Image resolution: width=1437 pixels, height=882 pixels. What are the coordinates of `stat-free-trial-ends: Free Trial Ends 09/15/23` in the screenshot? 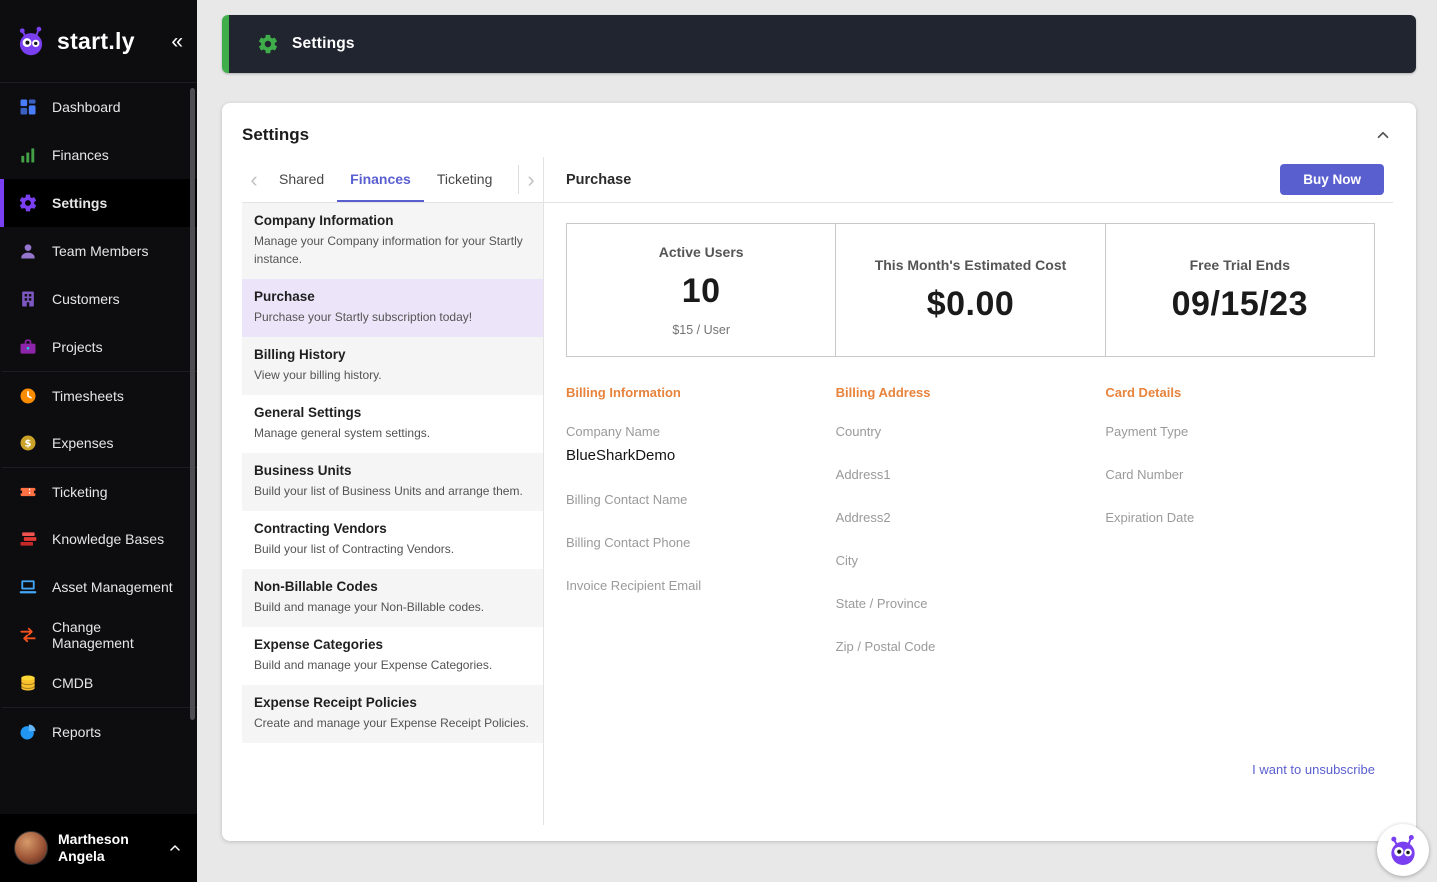 It's located at (1239, 290).